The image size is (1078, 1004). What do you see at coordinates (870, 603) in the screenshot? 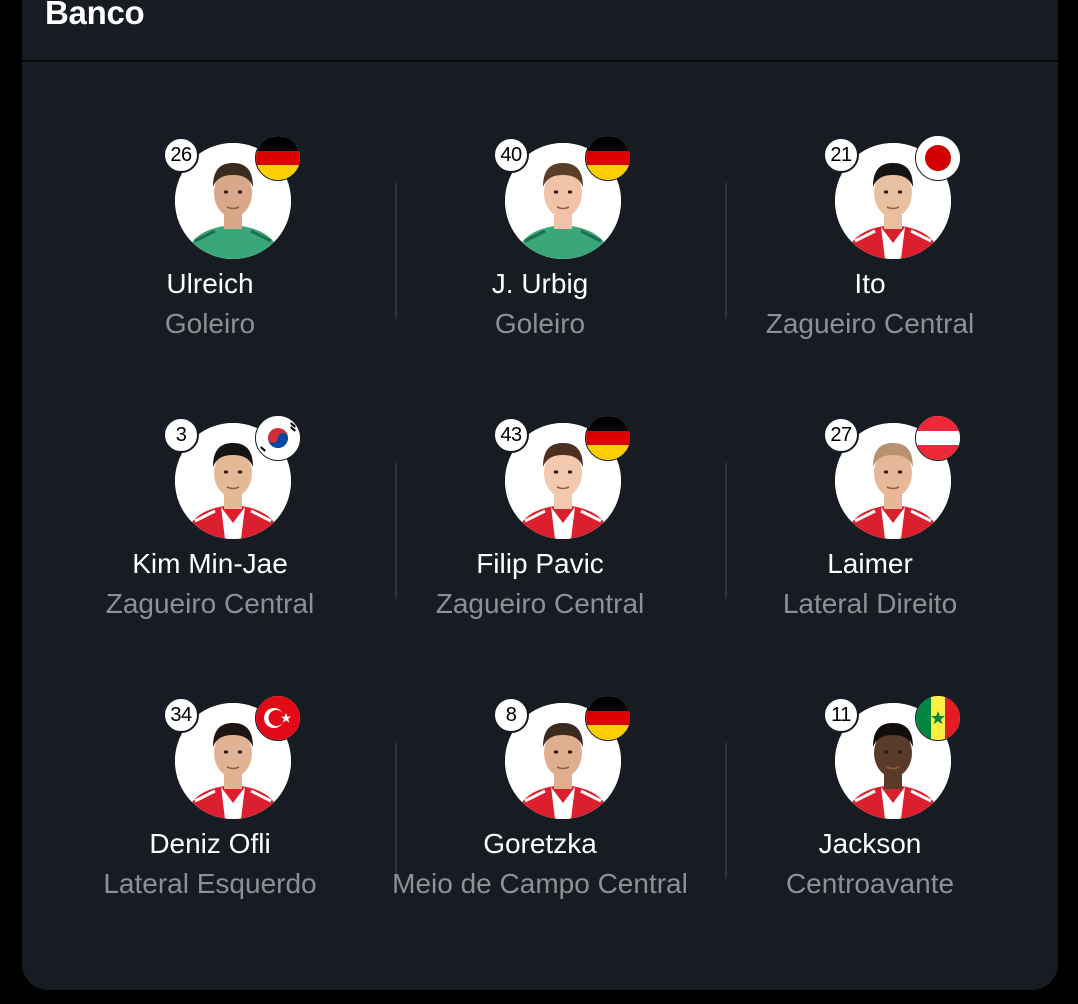
I see `player-position: Lateral Direito` at bounding box center [870, 603].